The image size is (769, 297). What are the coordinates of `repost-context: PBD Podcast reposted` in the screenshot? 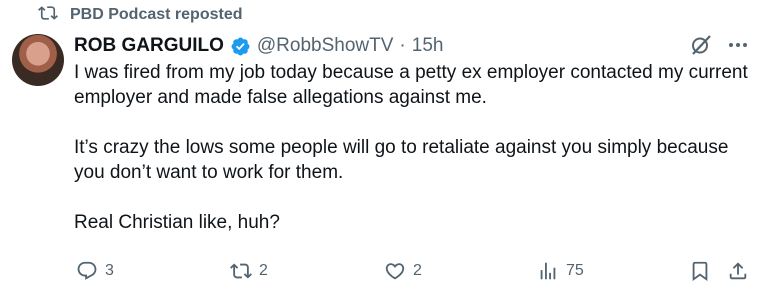 It's located at (140, 15).